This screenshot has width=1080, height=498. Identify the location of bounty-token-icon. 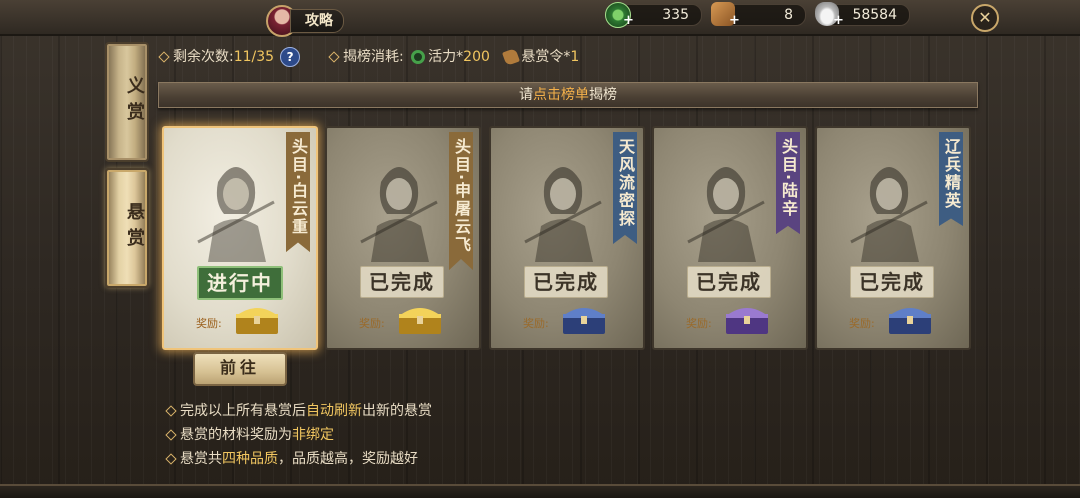
(511, 57).